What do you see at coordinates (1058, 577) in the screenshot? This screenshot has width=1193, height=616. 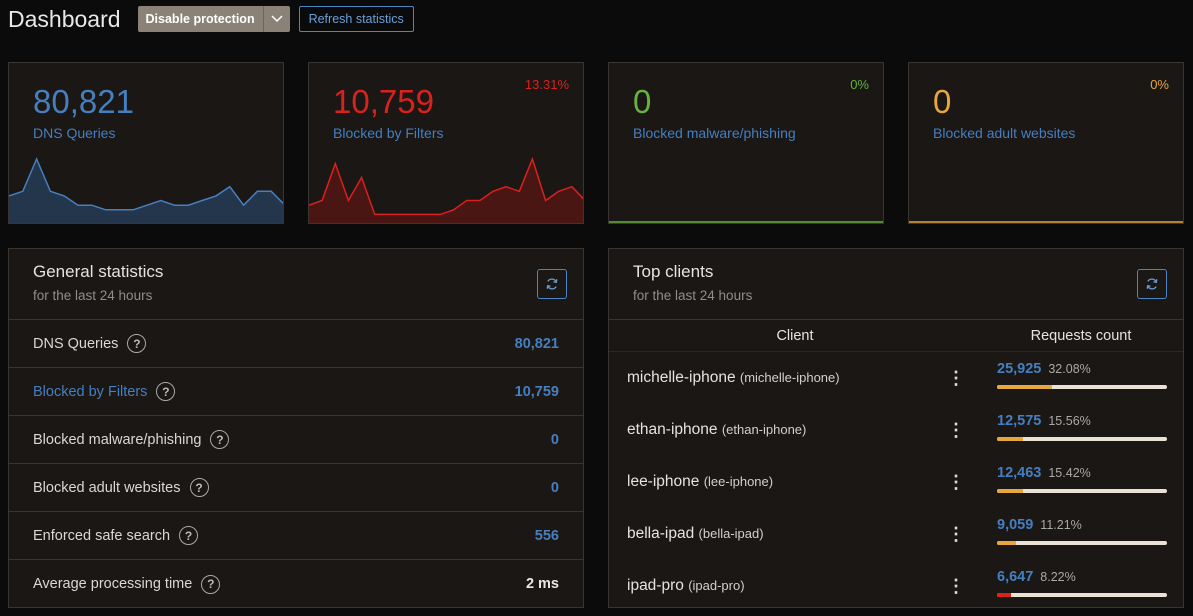 I see `count-percent: 8.22%` at bounding box center [1058, 577].